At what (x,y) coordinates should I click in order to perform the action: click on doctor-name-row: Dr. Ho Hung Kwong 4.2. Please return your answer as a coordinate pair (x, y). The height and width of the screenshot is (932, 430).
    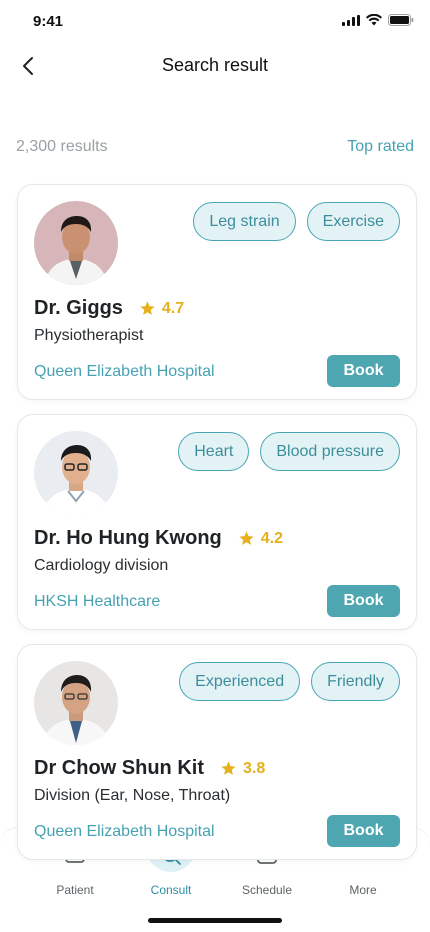
    Looking at the image, I should click on (158, 538).